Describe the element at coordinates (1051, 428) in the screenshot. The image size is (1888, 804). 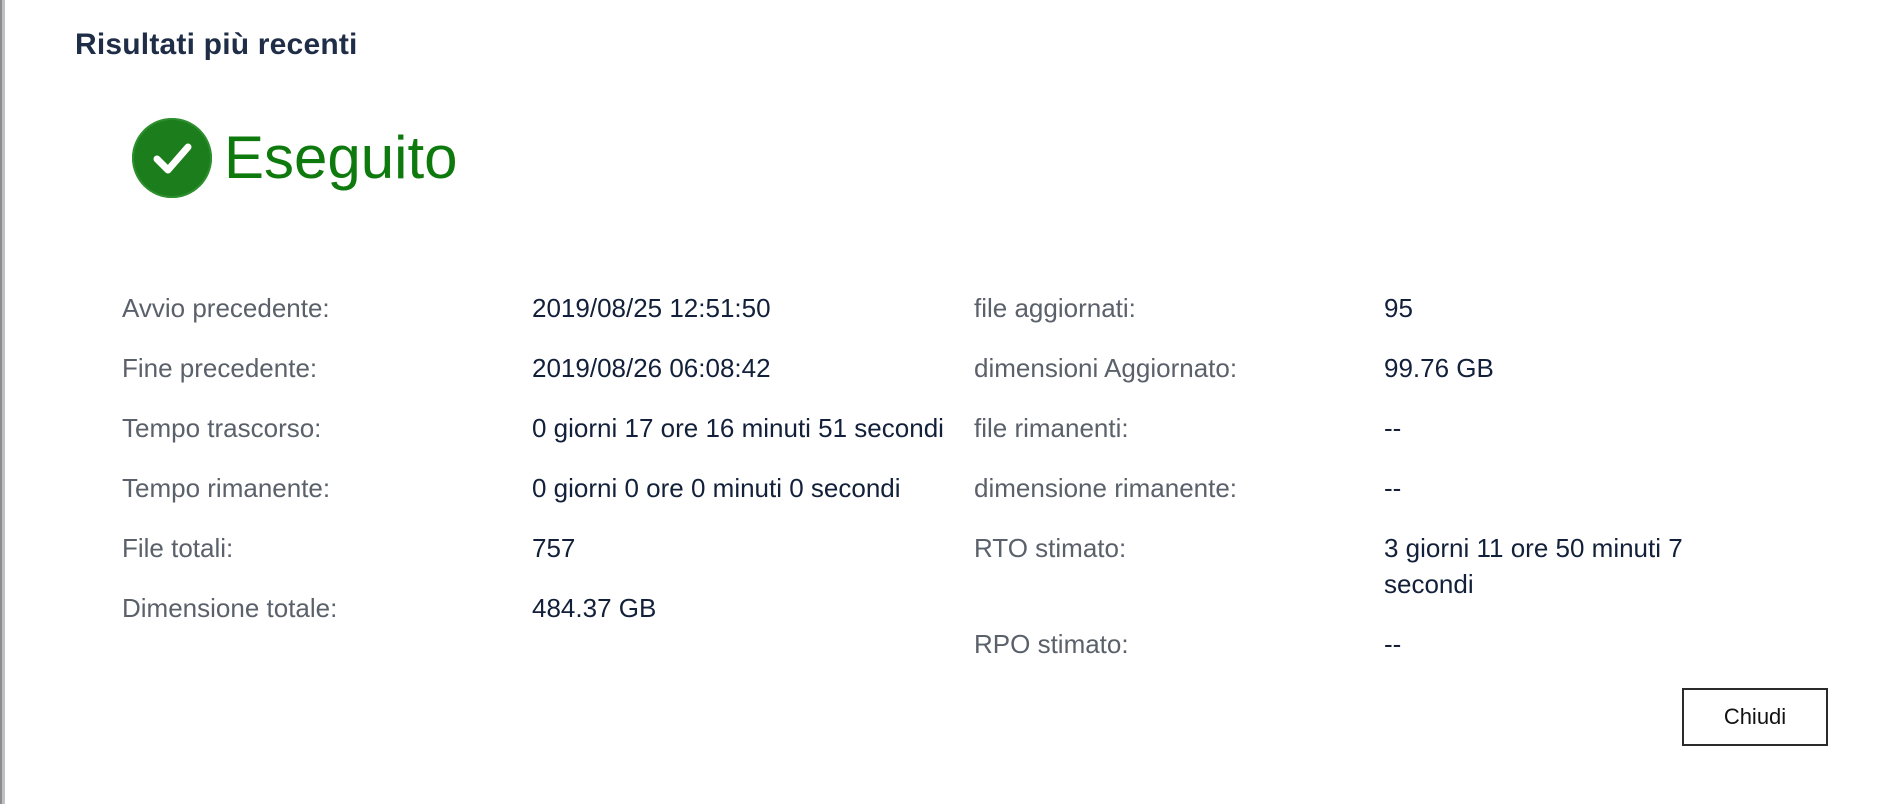
I see `field-label: file rimanenti:` at that location.